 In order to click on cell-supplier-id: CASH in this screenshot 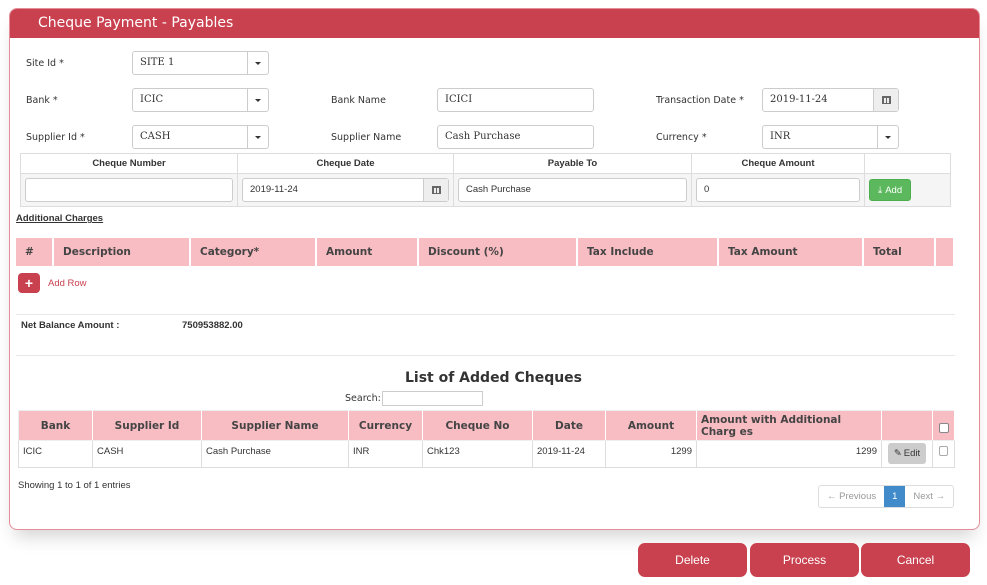, I will do `click(147, 454)`.